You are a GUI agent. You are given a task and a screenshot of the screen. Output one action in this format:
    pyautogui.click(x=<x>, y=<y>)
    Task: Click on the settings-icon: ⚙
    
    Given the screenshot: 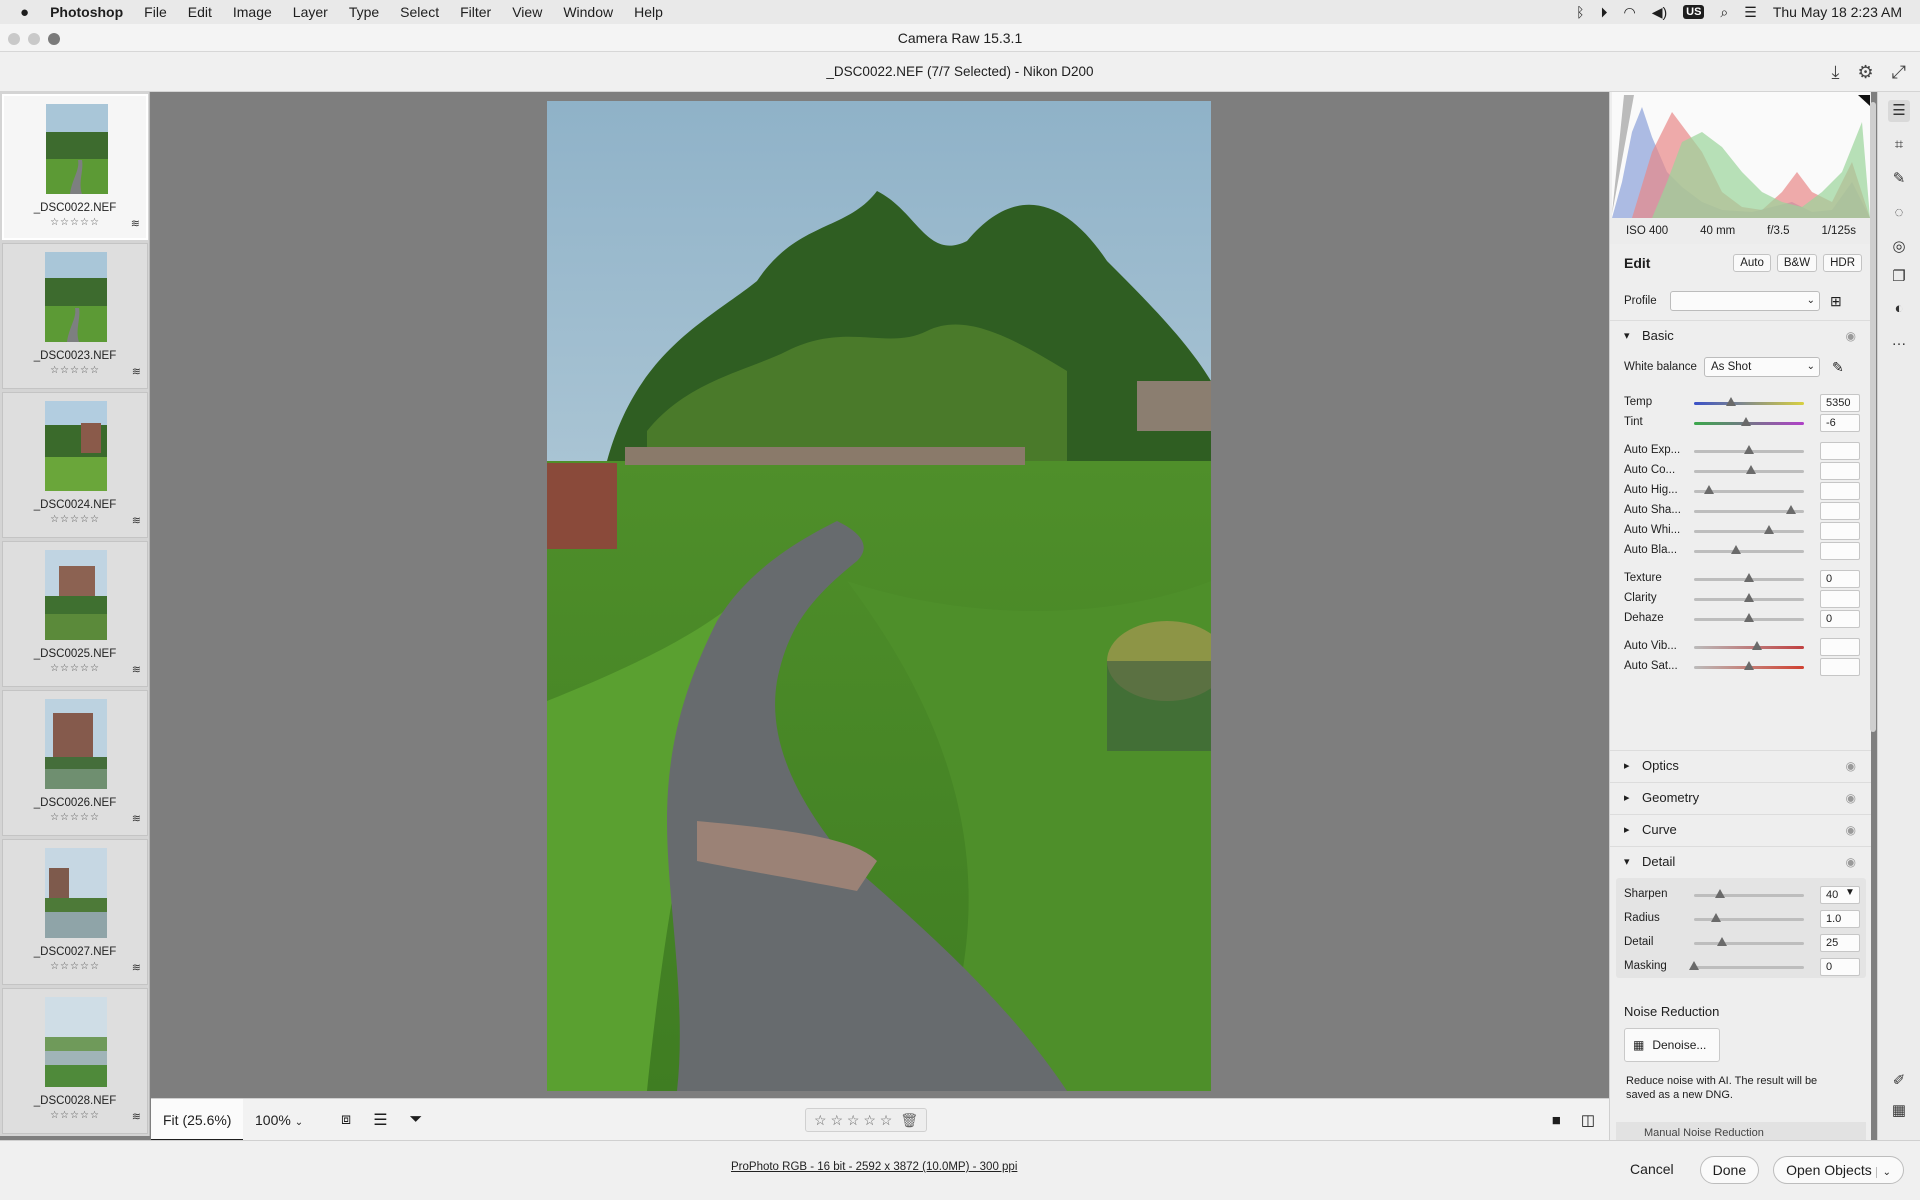 What is the action you would take?
    pyautogui.click(x=1865, y=72)
    